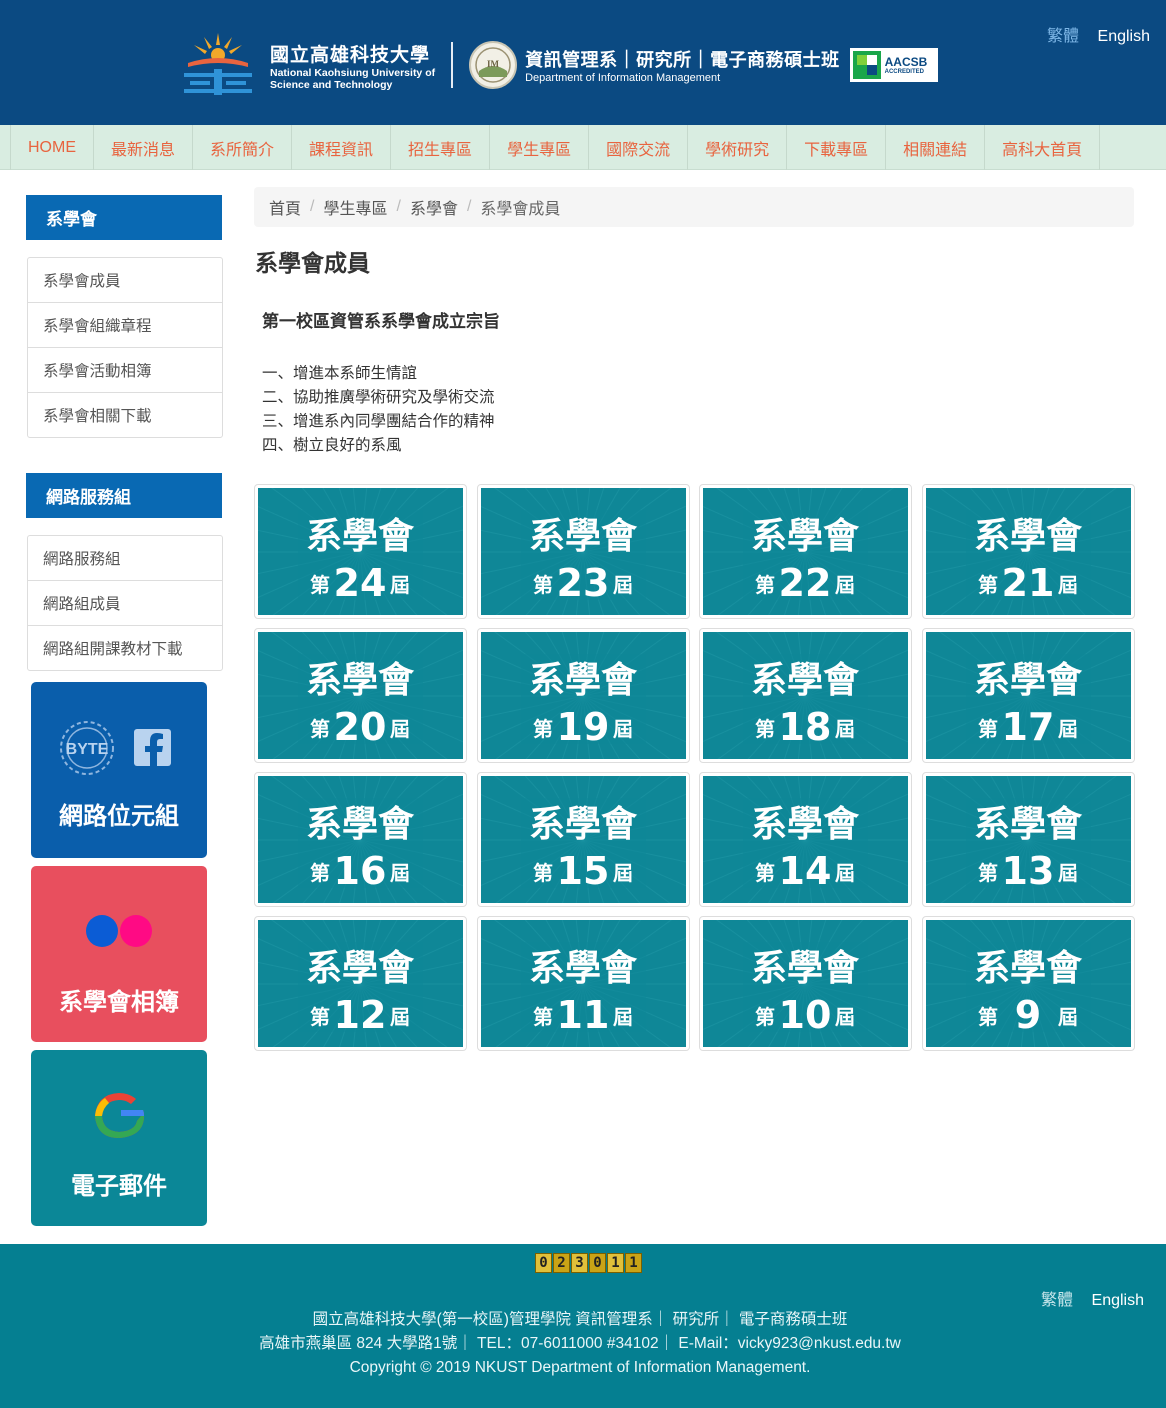 Image resolution: width=1166 pixels, height=1408 pixels. What do you see at coordinates (312, 263) in the screenshot?
I see `page-title: 系學會成員` at bounding box center [312, 263].